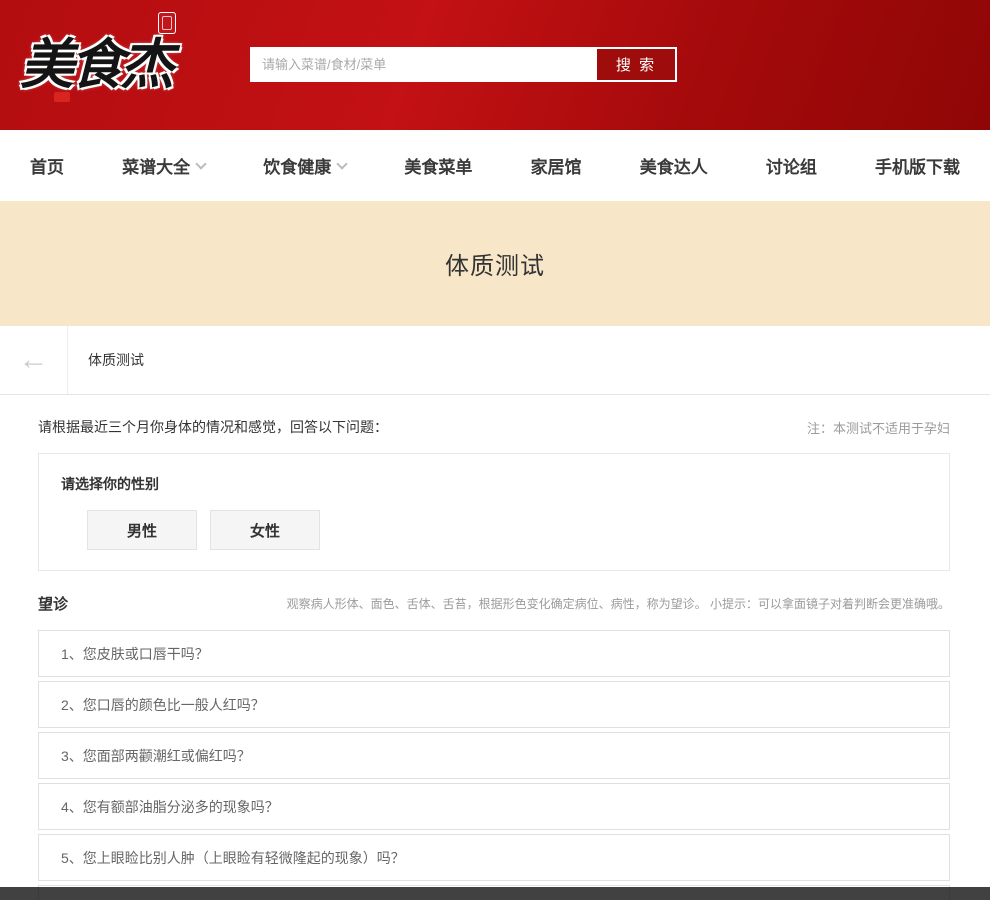  What do you see at coordinates (636, 64) in the screenshot?
I see `search-button: 搜 索` at bounding box center [636, 64].